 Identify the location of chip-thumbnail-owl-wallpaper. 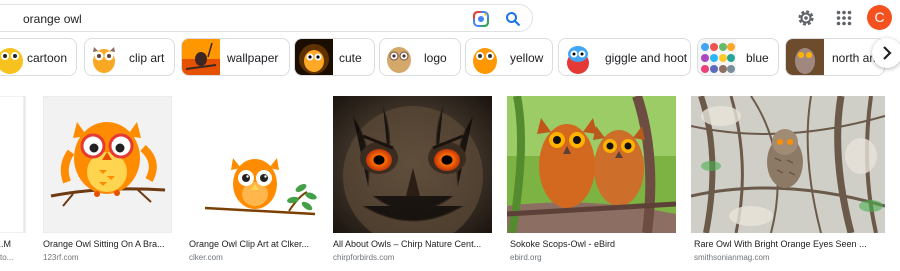
(201, 57).